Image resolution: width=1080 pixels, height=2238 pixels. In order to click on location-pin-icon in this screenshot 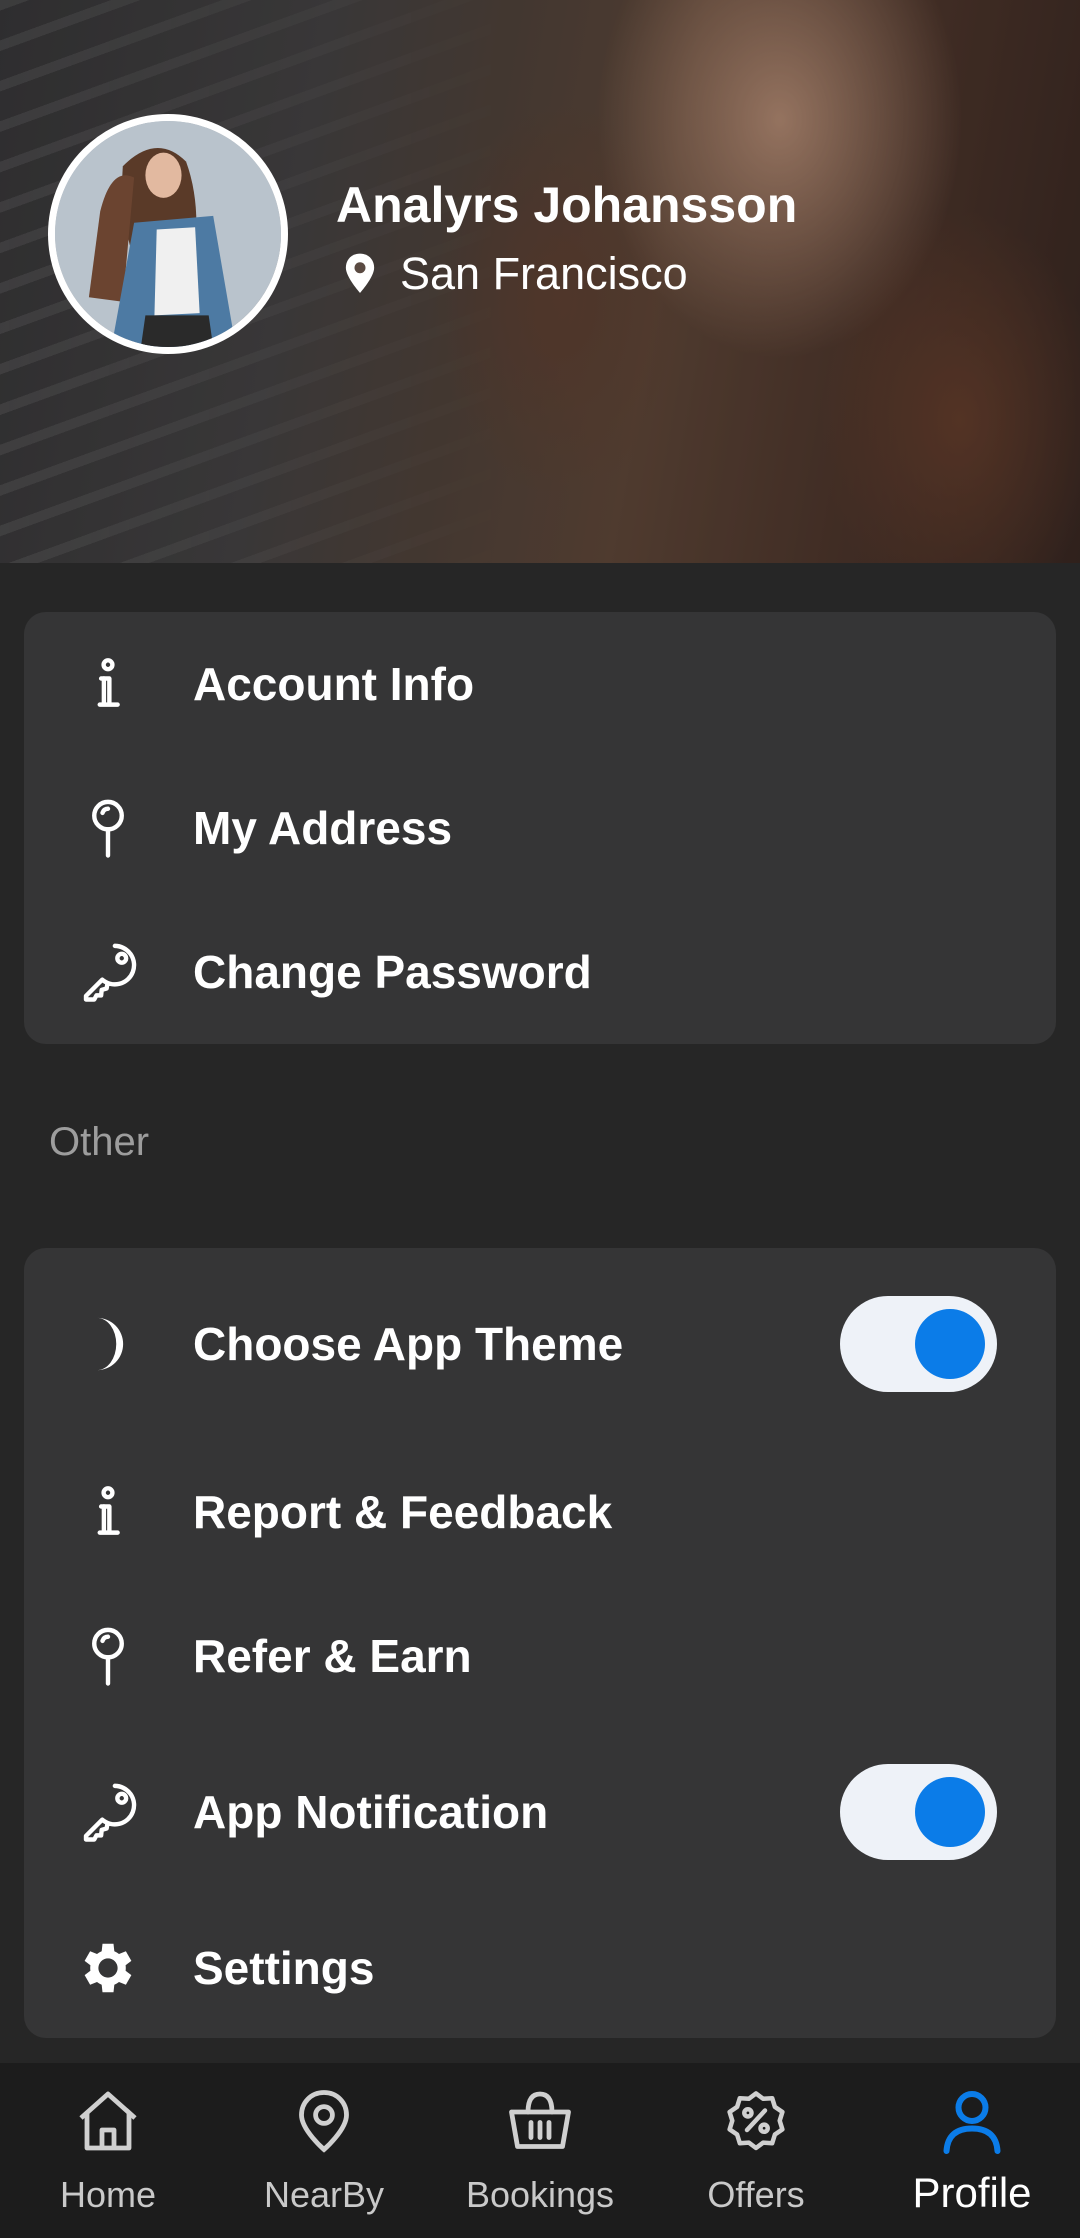, I will do `click(360, 273)`.